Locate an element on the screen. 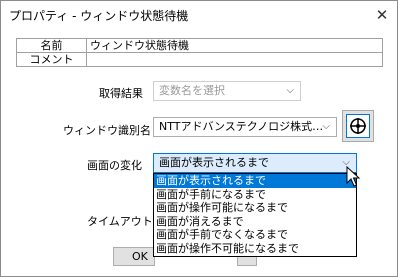 The width and height of the screenshot is (398, 277). name-value: ウィンドウ状態待機 is located at coordinates (234, 45).